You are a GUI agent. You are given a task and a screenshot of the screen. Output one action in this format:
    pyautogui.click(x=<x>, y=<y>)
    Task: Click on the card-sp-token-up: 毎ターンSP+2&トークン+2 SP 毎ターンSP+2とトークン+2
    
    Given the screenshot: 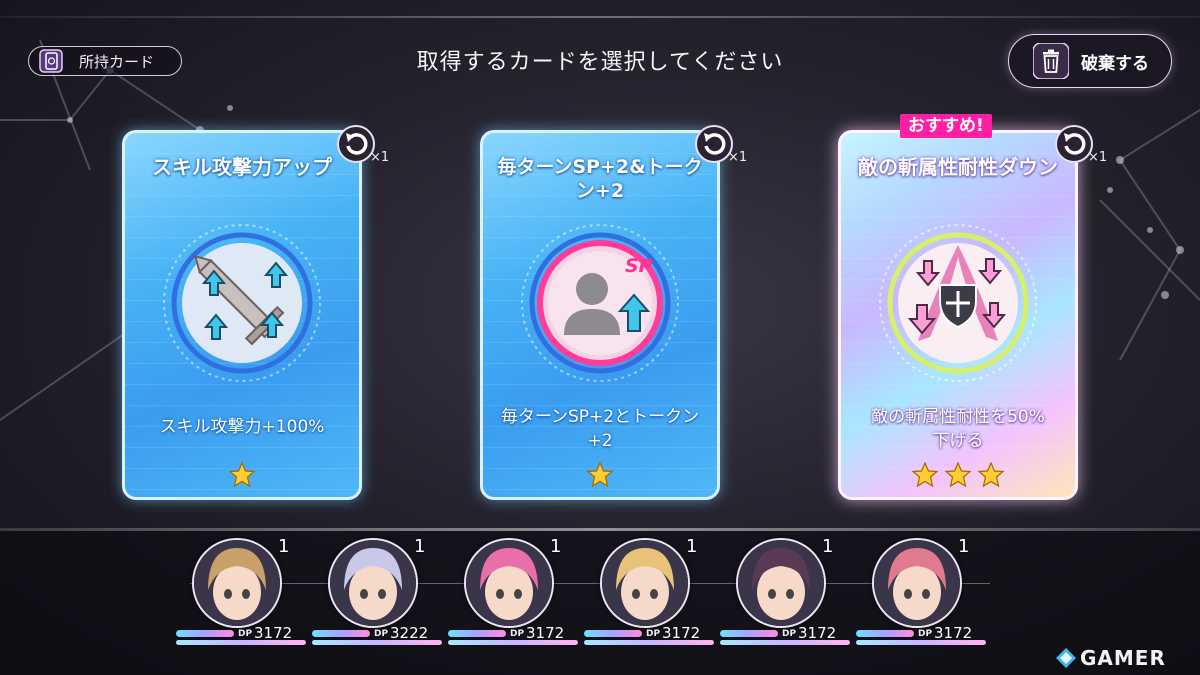 What is the action you would take?
    pyautogui.click(x=600, y=315)
    